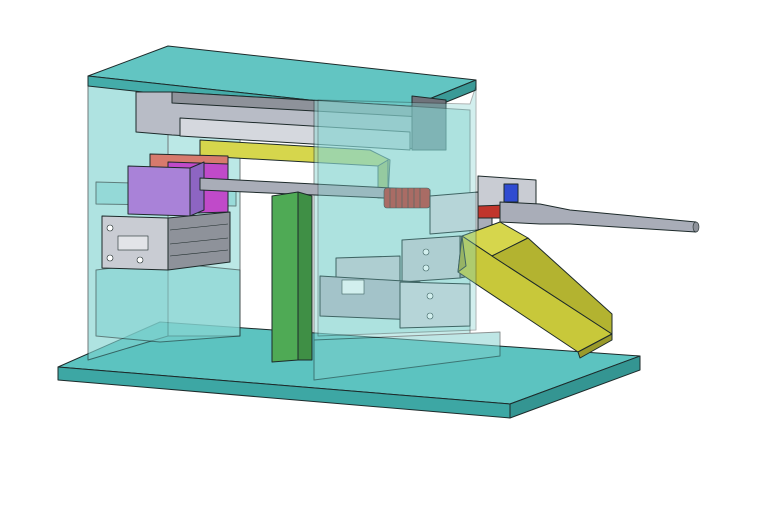  Describe the element at coordinates (292, 277) in the screenshot. I see `vertical-pillar` at that location.